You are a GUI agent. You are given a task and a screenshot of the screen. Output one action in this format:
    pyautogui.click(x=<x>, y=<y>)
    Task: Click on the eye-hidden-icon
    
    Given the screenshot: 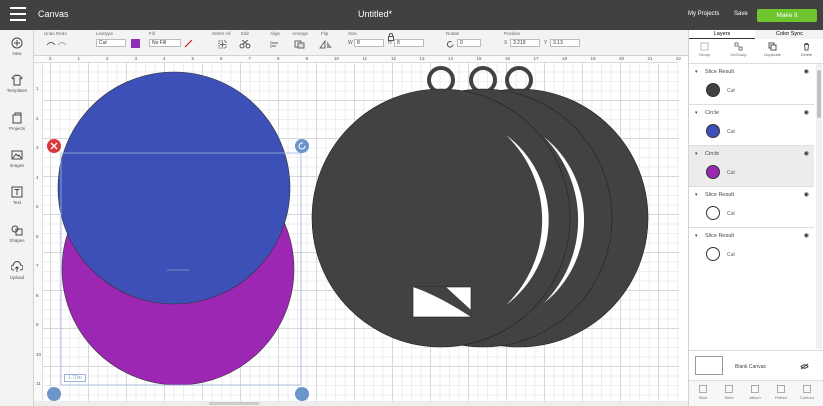 What is the action you would take?
    pyautogui.click(x=804, y=366)
    